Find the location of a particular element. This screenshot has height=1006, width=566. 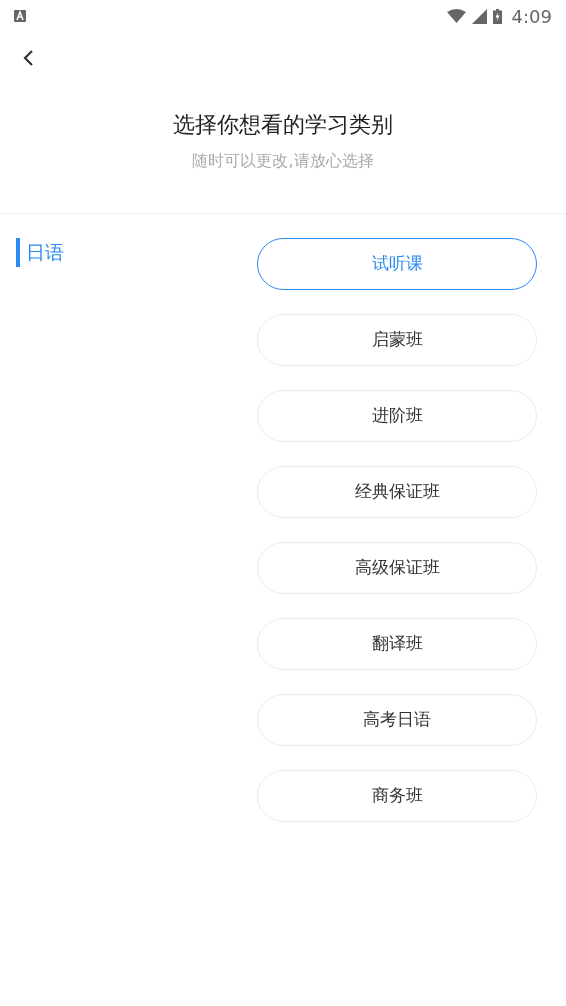

wifi-icon is located at coordinates (456, 16).